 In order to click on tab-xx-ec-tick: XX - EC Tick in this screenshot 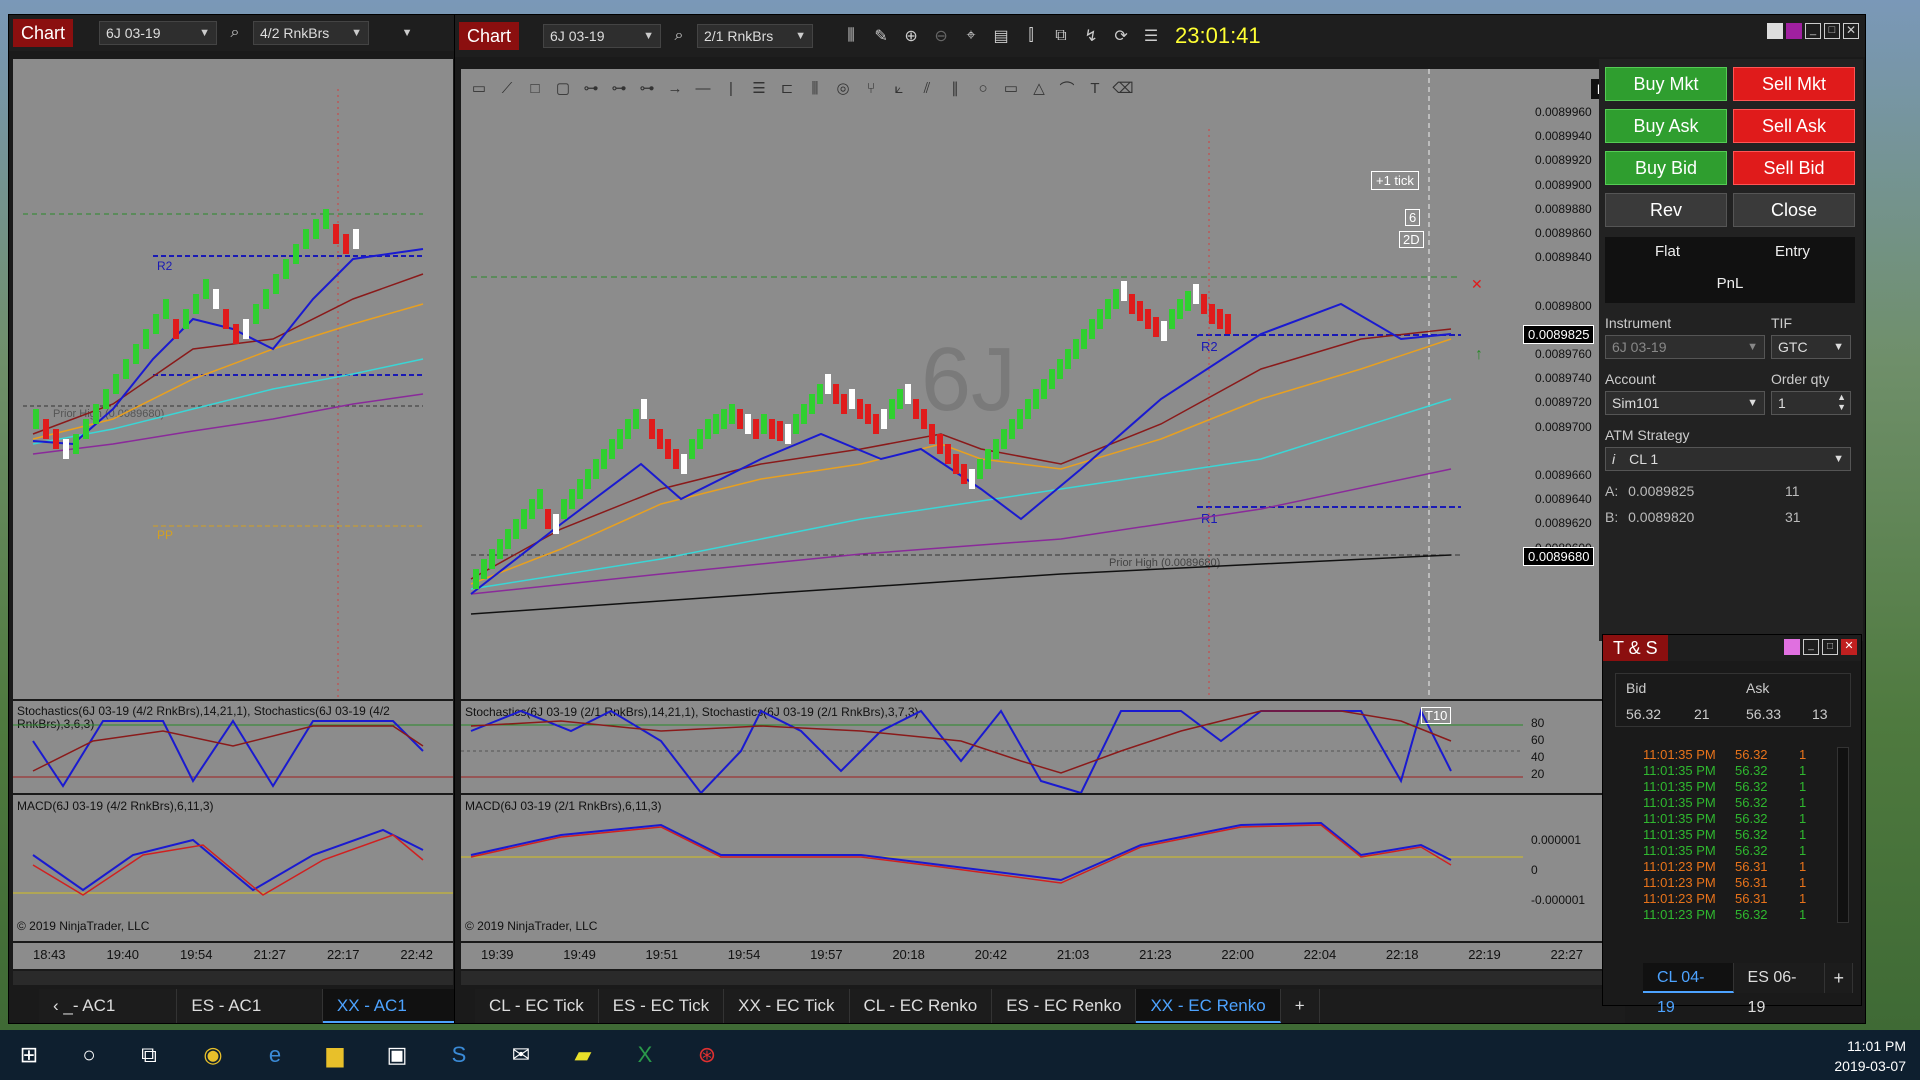, I will do `click(787, 1006)`.